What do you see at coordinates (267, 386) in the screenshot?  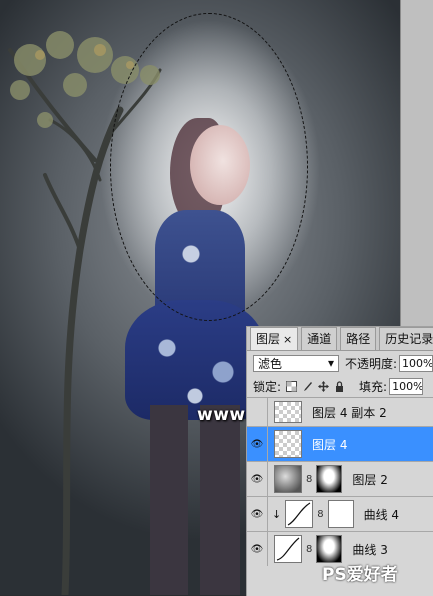 I see `lock-label: 锁定:` at bounding box center [267, 386].